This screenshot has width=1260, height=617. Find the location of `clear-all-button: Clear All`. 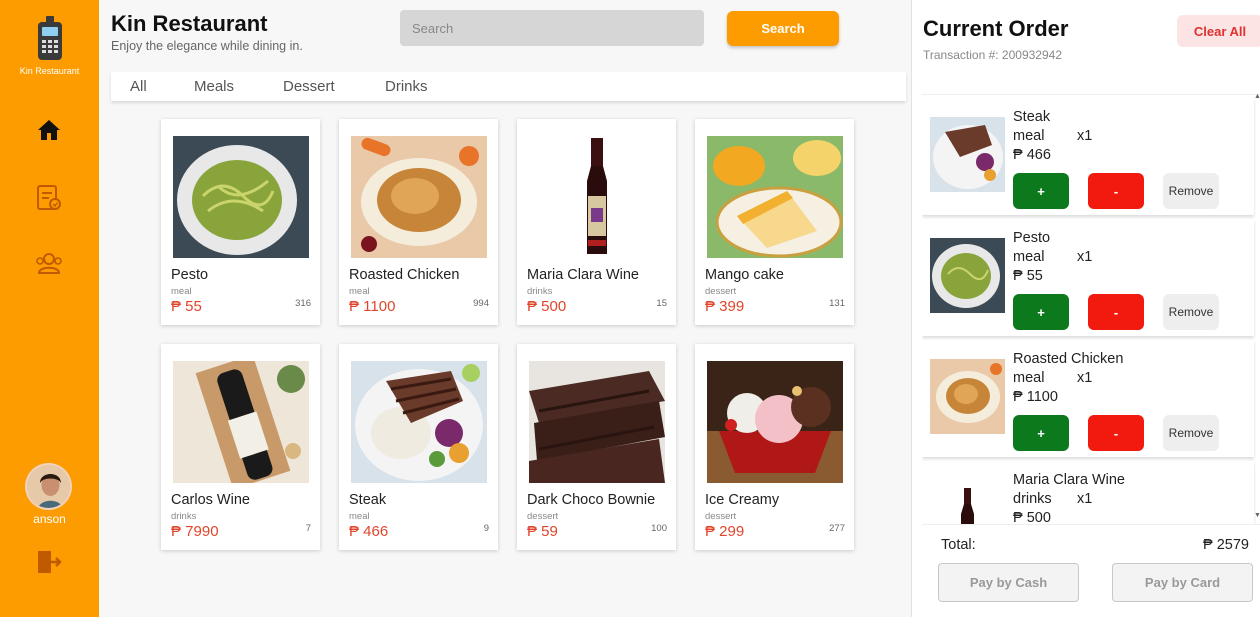

clear-all-button: Clear All is located at coordinates (1218, 31).